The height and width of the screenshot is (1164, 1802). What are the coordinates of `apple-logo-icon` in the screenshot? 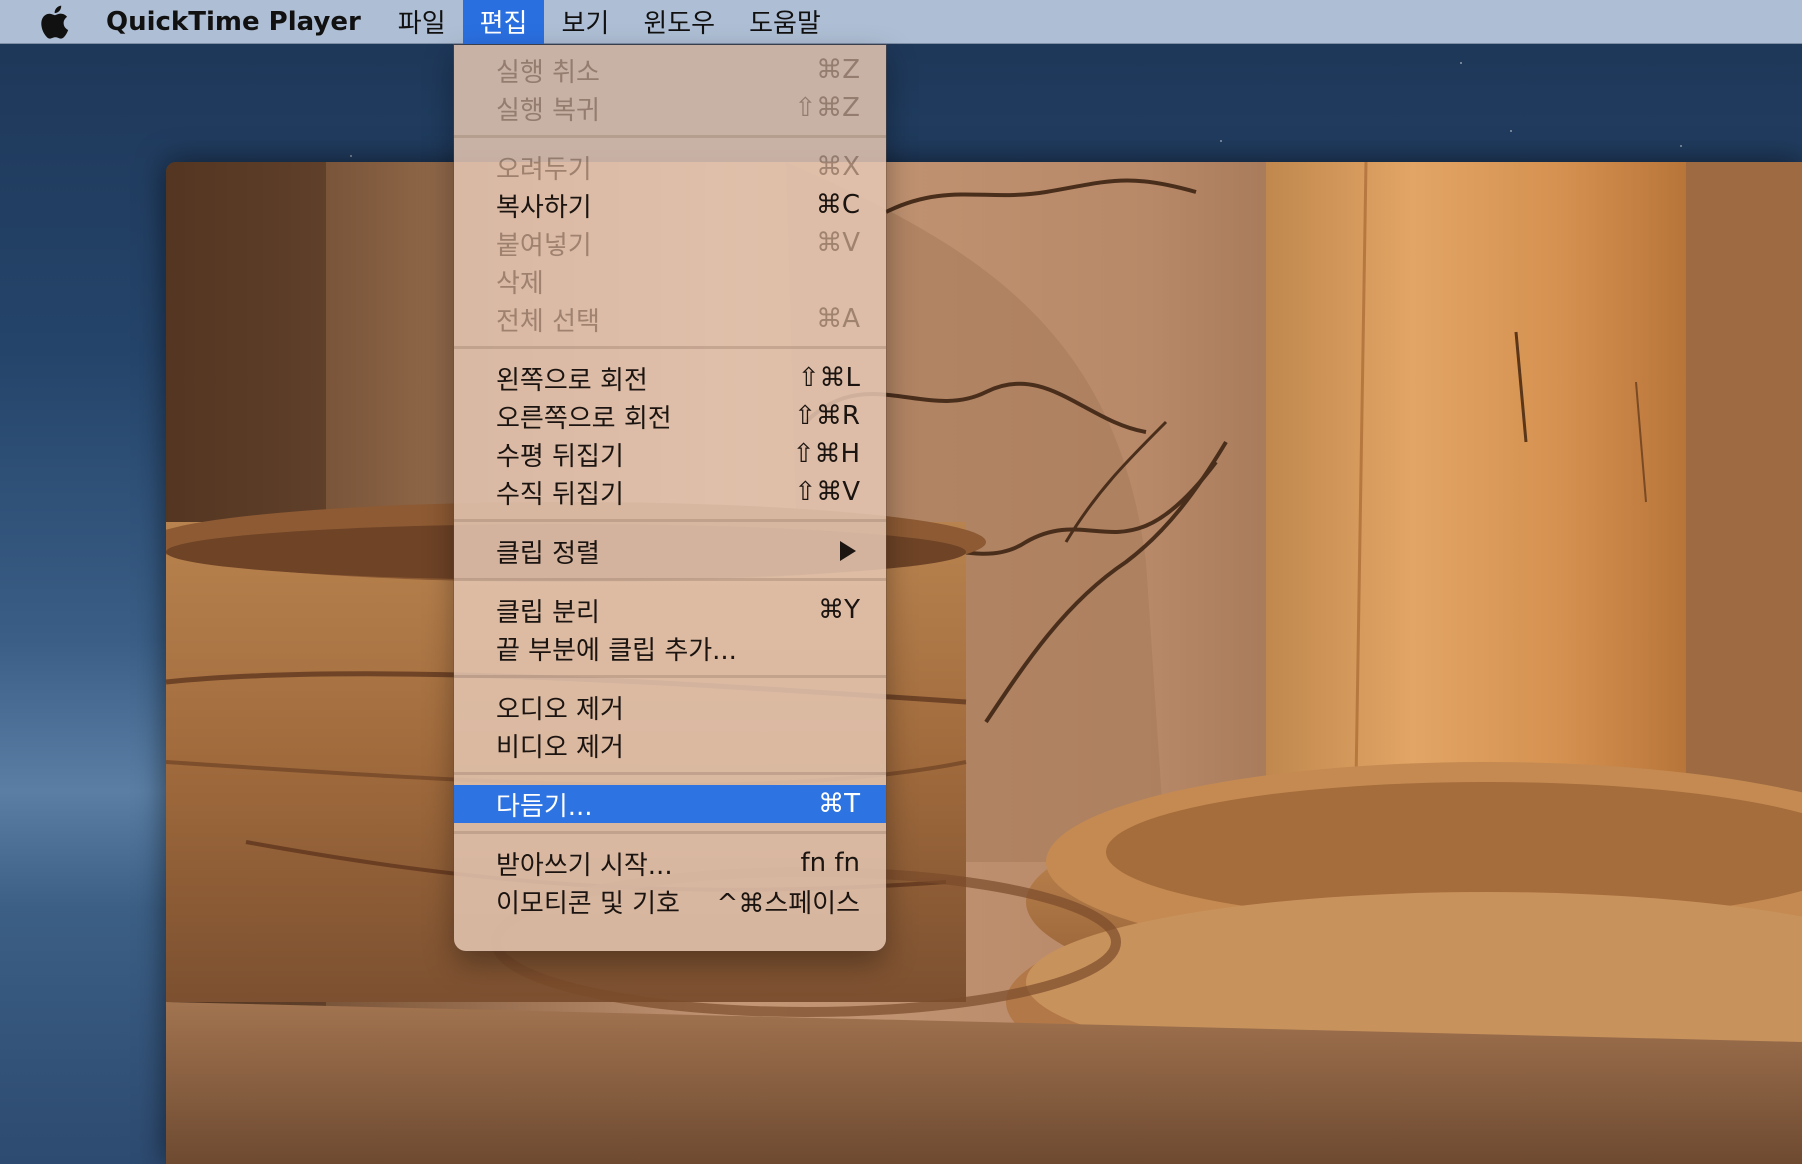 It's located at (54, 22).